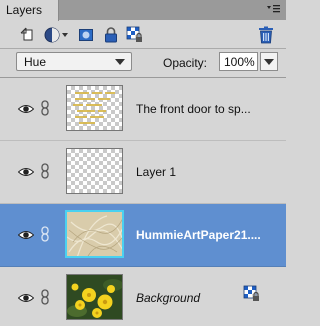 The height and width of the screenshot is (326, 320). I want to click on panel-menu-icon, so click(273, 9).